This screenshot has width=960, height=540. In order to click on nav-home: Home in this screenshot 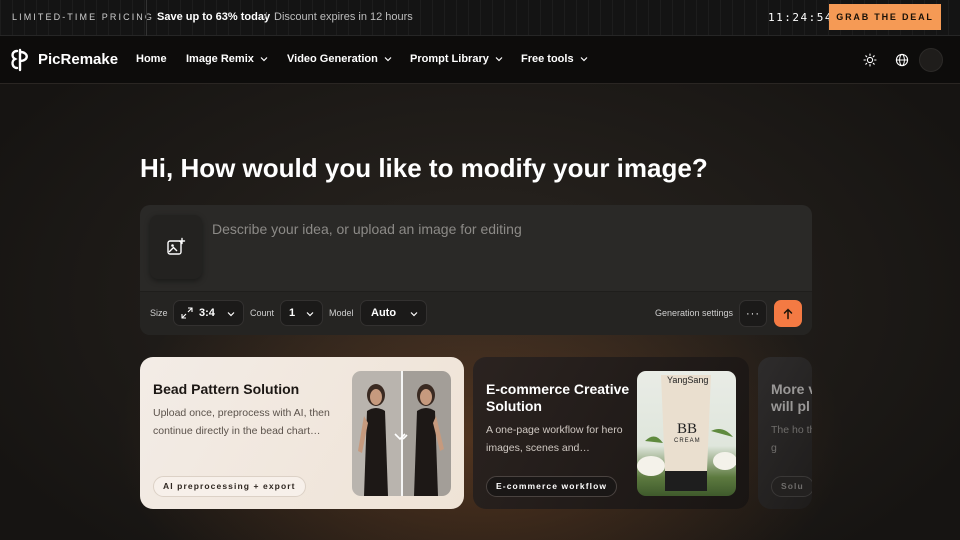, I will do `click(151, 59)`.